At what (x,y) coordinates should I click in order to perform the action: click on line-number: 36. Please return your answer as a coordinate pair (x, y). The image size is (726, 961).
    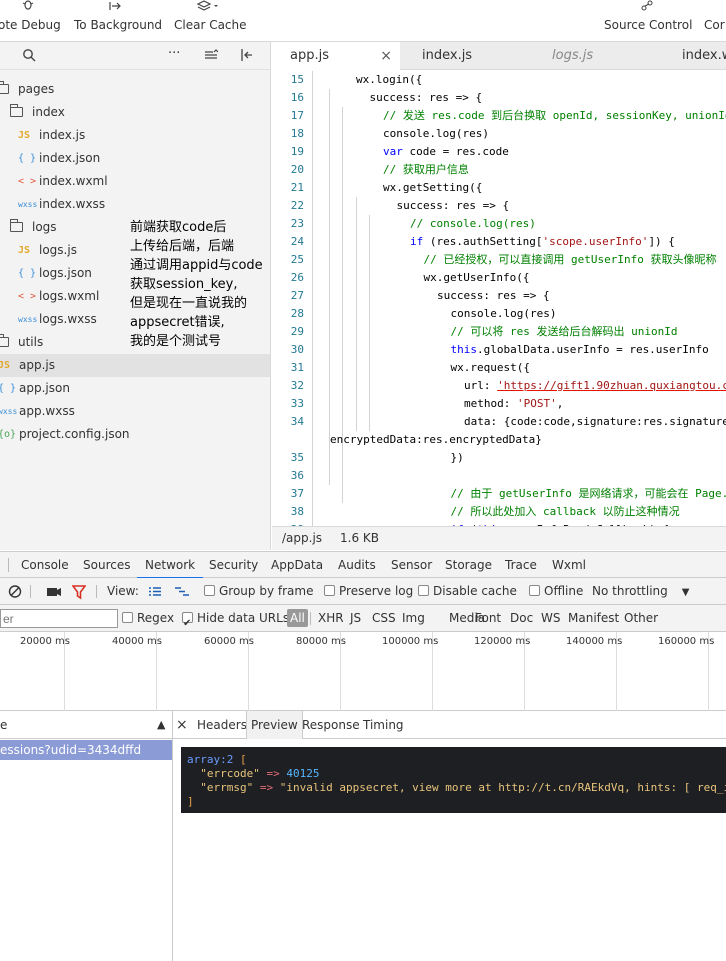
    Looking at the image, I should click on (297, 475).